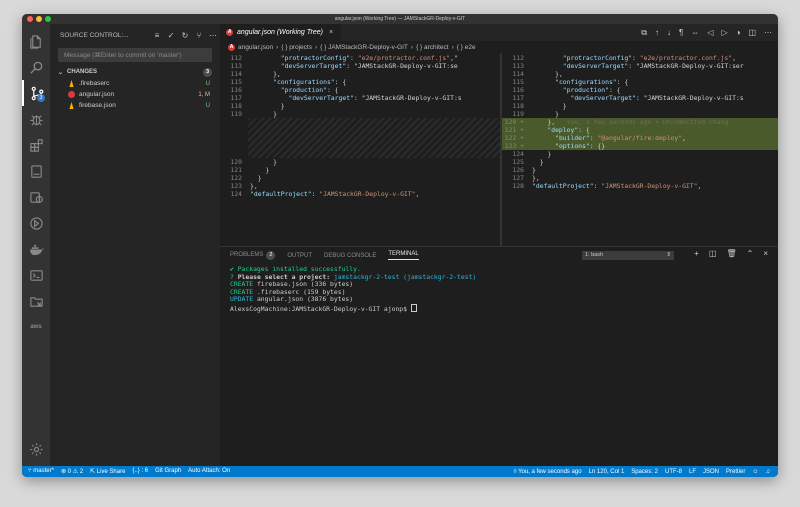  What do you see at coordinates (36, 275) in the screenshot?
I see `terminal-icon` at bounding box center [36, 275].